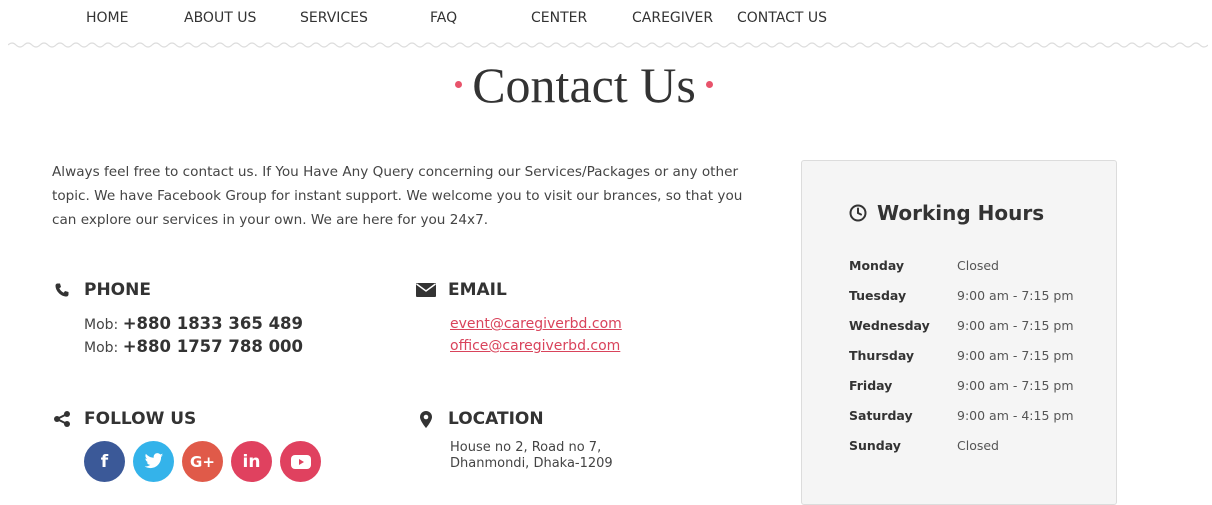  I want to click on page-title-row: Contact Us, so click(584, 85).